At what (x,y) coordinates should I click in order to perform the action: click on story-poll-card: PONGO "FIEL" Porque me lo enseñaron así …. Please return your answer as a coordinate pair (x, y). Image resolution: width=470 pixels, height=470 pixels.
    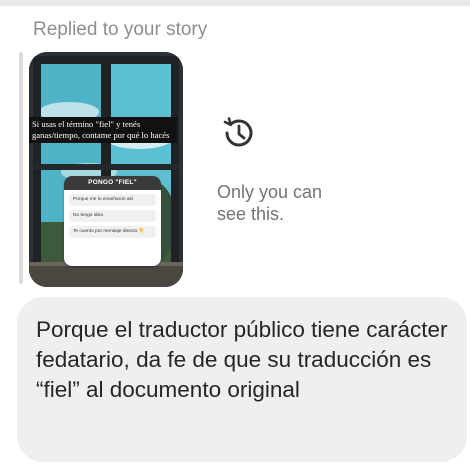
    Looking at the image, I should click on (112, 221).